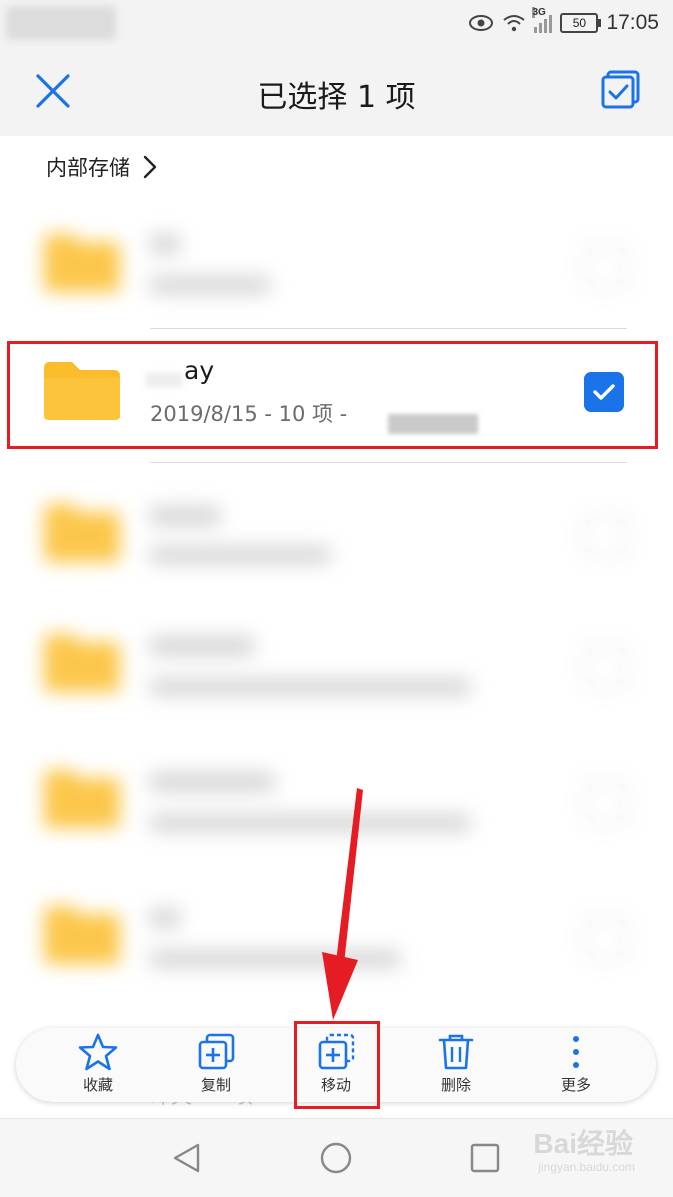 This screenshot has width=673, height=1197. I want to click on move-button: 移动, so click(336, 1065).